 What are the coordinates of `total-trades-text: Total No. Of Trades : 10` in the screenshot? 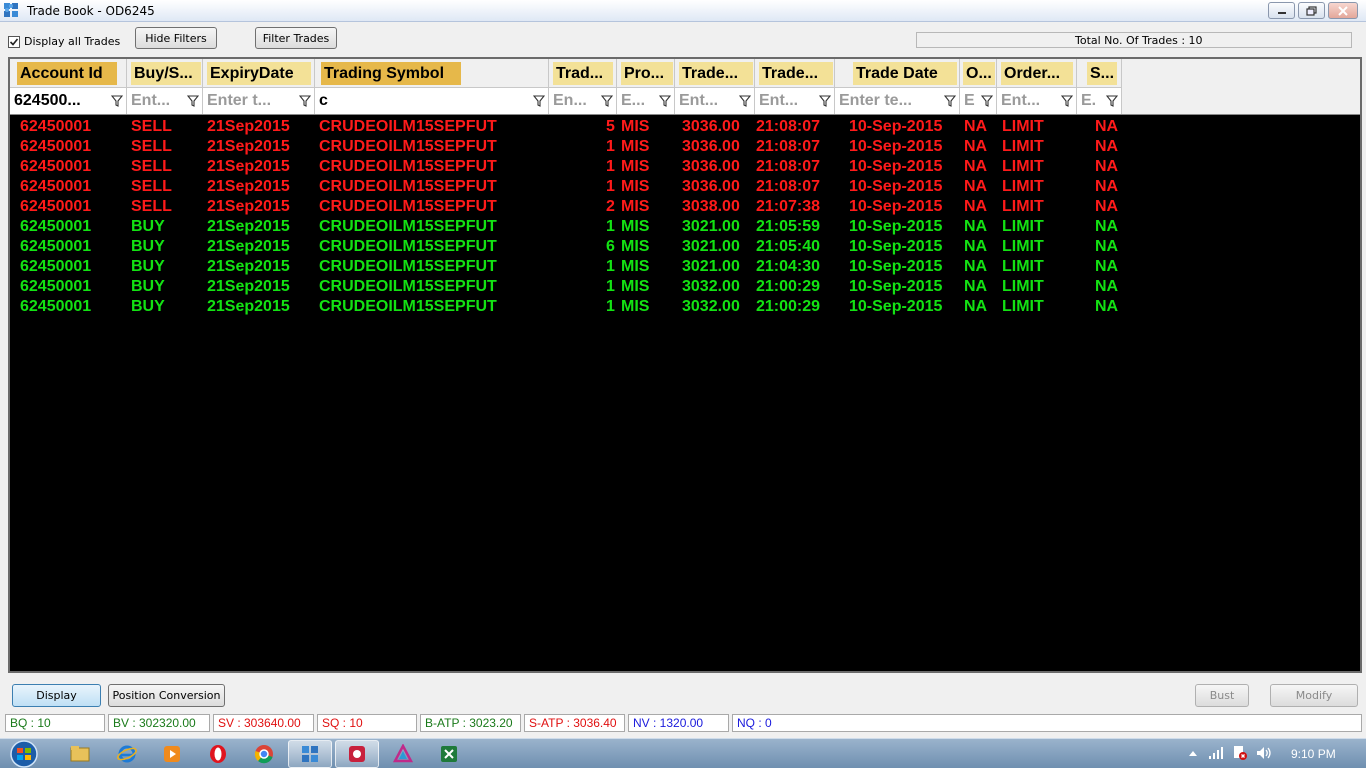 It's located at (1139, 40).